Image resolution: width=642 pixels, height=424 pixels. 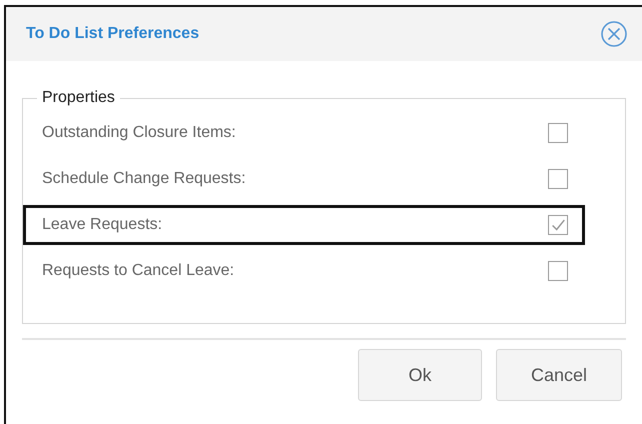 What do you see at coordinates (102, 225) in the screenshot?
I see `option-label: Leave Requests:` at bounding box center [102, 225].